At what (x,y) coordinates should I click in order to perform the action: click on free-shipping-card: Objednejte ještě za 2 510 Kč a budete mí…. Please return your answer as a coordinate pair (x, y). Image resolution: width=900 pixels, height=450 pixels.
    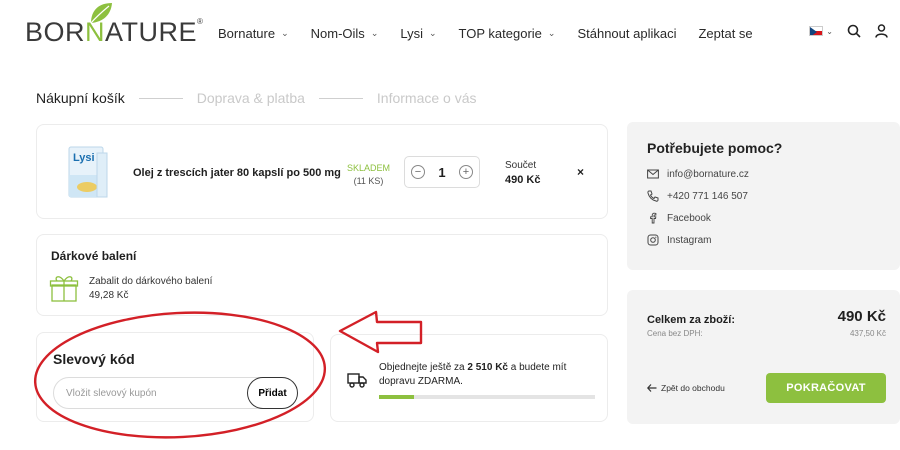
    Looking at the image, I should click on (469, 378).